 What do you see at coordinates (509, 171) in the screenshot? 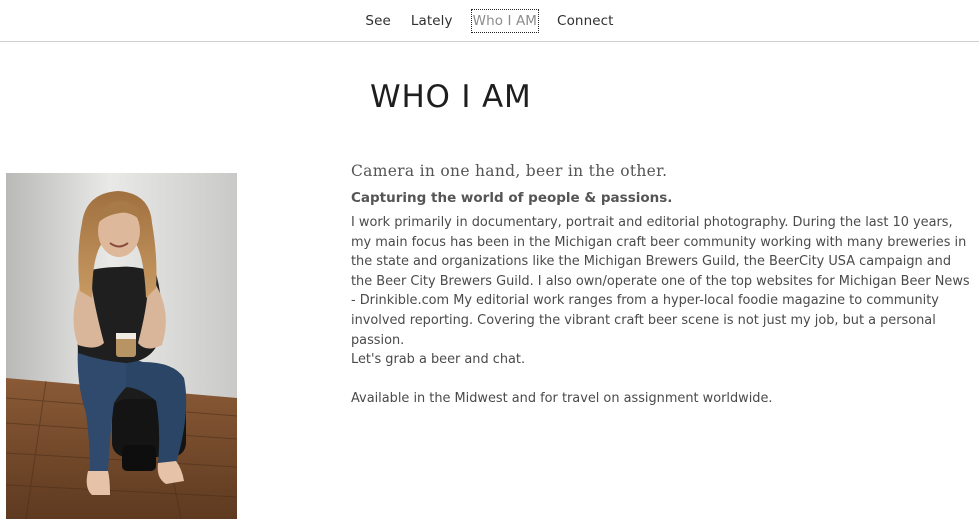
I see `tagline: Camera in one hand, beer in the other.` at bounding box center [509, 171].